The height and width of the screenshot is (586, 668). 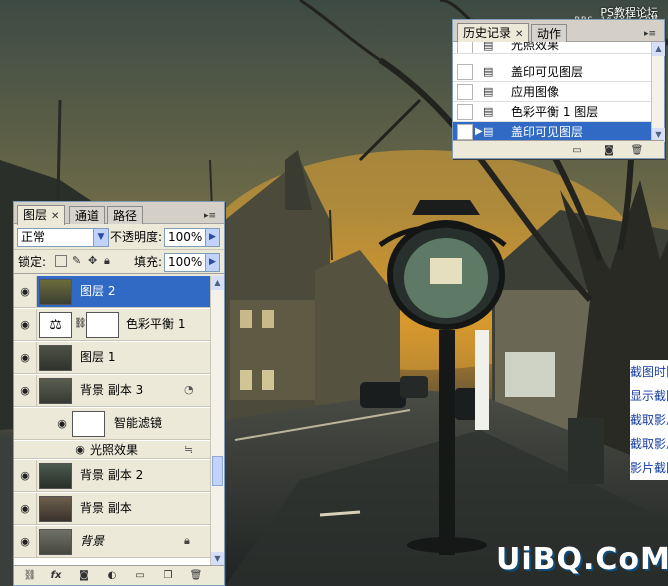 I want to click on layer-row: ◉ 背景 副本 2, so click(x=112, y=476).